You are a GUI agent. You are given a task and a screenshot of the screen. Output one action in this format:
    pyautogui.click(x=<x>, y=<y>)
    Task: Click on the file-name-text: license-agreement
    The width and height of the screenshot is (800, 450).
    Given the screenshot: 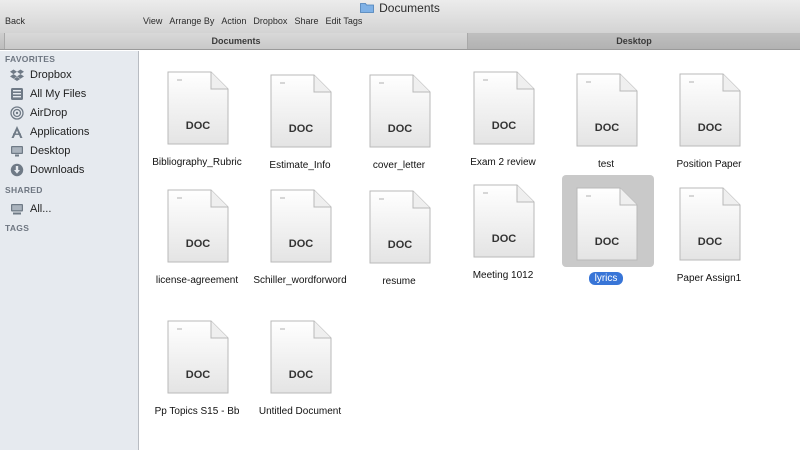 What is the action you would take?
    pyautogui.click(x=197, y=280)
    